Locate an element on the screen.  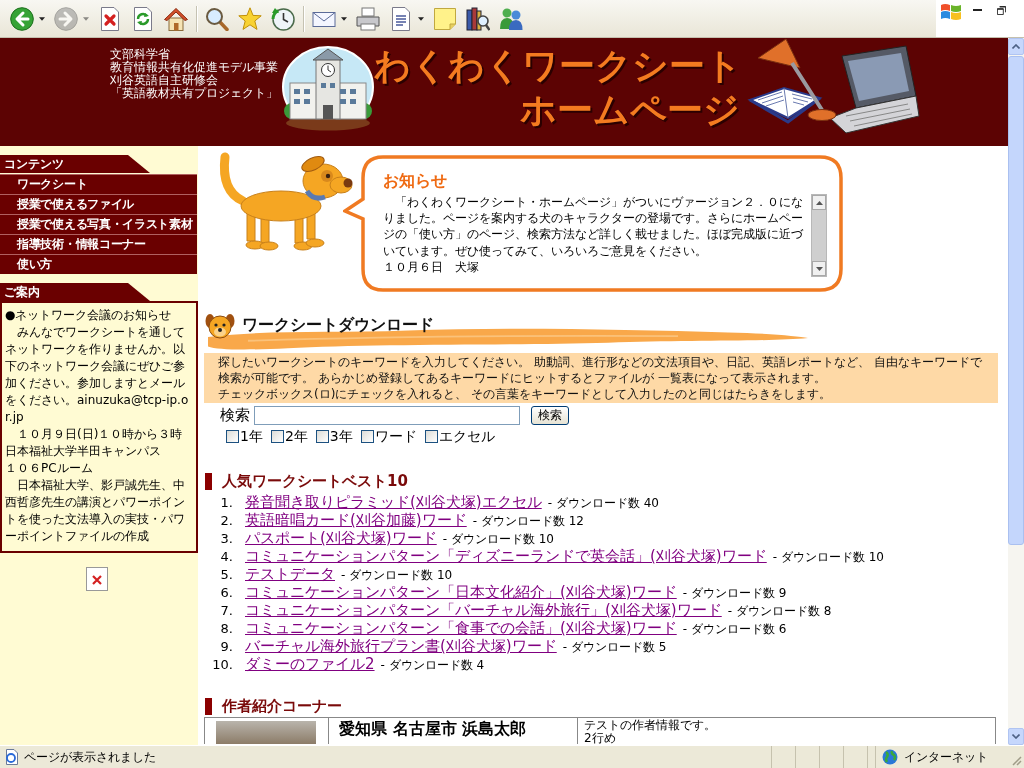
notice-text: 「わくわくワークシート・ホームページ」がついにヴァージョン２．０になりました。ページを案内する犬のキャラクターの登場です。さらにホームページの「使い方」のページ、検索方法など詳しく載せました。ほぼ完成版に近づいています。ぜひ使ってみて、いろいろご意見をください。 is located at coordinates (593, 226).